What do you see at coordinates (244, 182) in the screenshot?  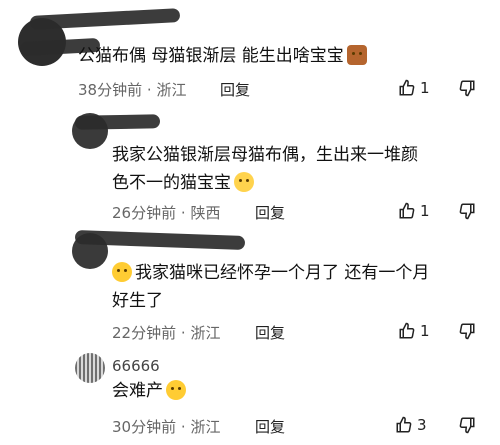 I see `laughing-crying-icon` at bounding box center [244, 182].